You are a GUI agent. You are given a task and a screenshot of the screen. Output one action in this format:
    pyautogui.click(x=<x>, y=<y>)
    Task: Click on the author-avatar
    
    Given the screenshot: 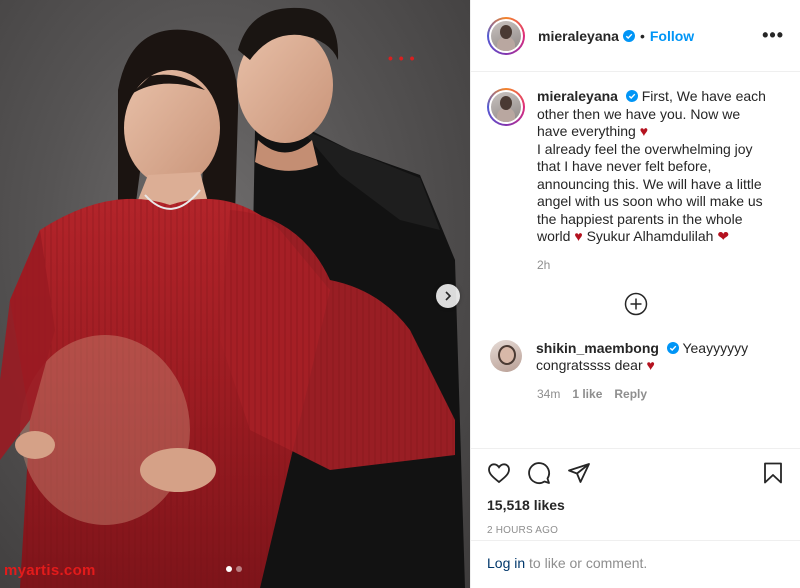 What is the action you would take?
    pyautogui.click(x=506, y=35)
    